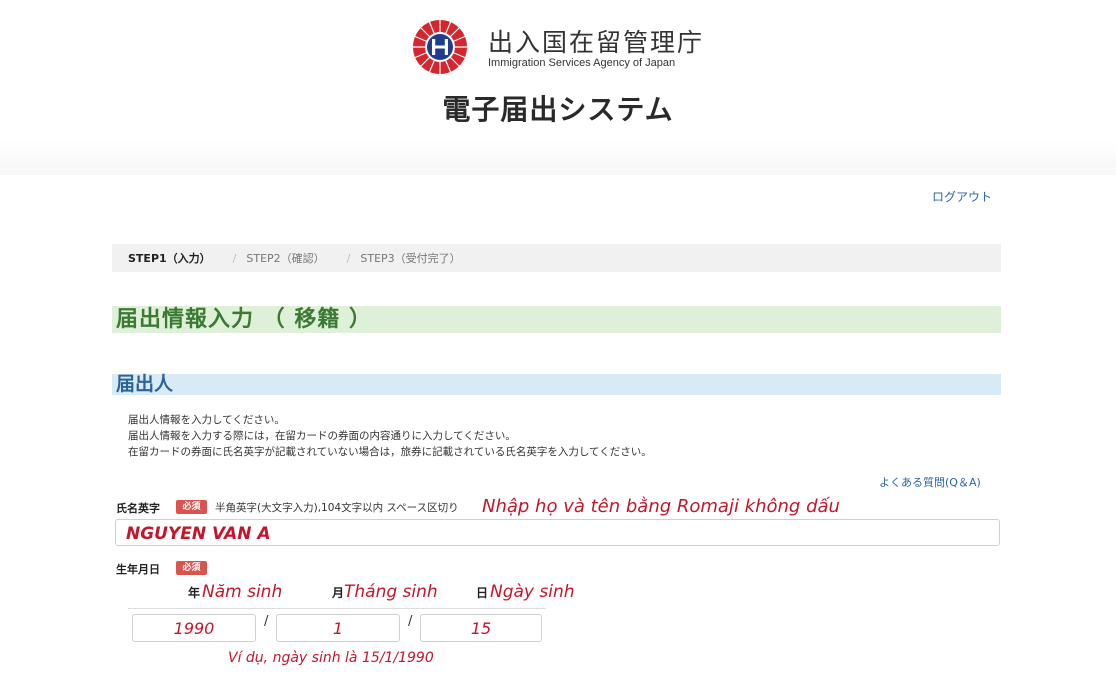  Describe the element at coordinates (532, 592) in the screenshot. I see `day-annotation: Ngày sinh` at that location.